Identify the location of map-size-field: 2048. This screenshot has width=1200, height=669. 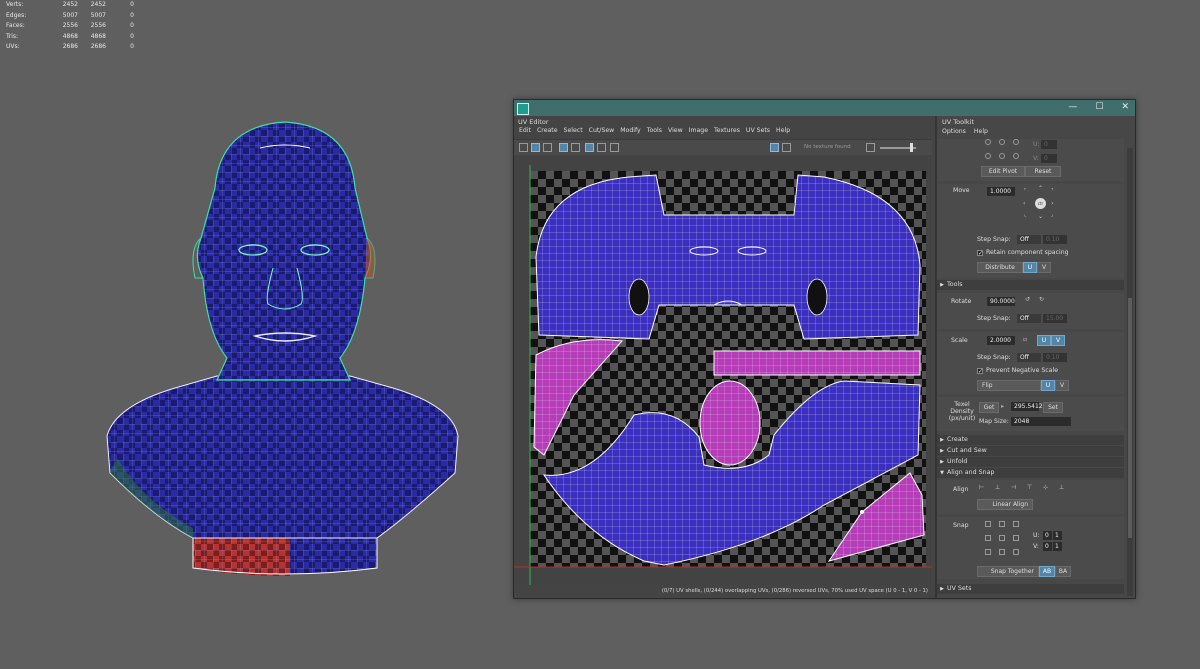
(1041, 421).